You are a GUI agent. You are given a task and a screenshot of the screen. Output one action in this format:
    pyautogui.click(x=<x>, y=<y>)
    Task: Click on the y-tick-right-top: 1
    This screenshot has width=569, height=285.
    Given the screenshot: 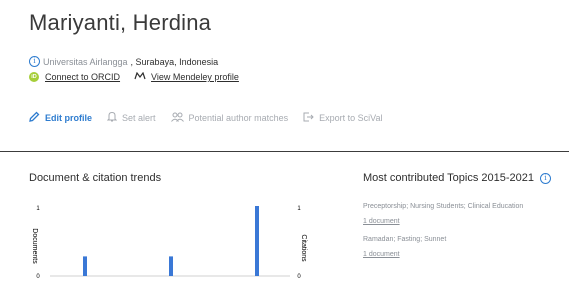 What is the action you would take?
    pyautogui.click(x=299, y=209)
    